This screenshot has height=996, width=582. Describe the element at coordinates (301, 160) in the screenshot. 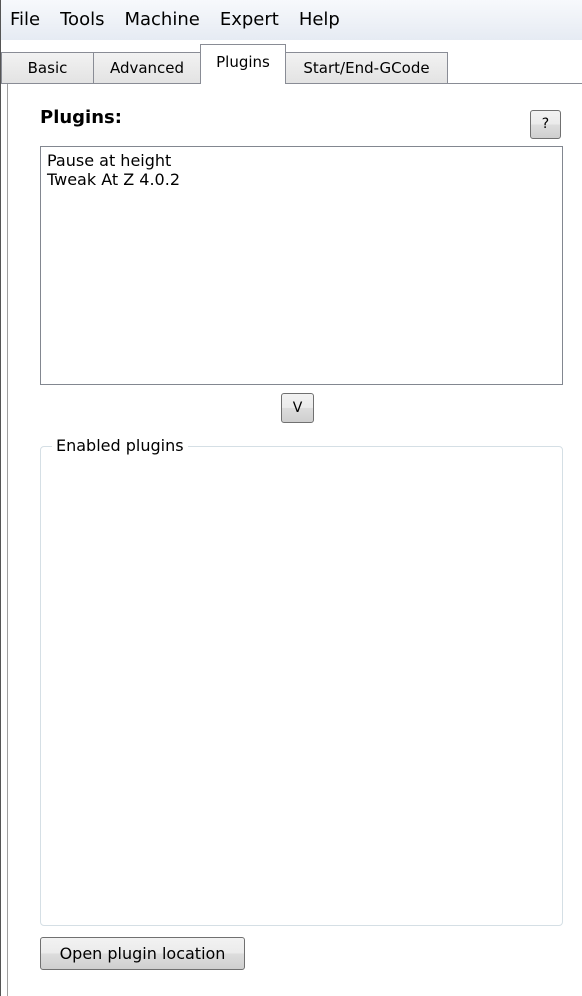

I see `list-item: Pause at height` at that location.